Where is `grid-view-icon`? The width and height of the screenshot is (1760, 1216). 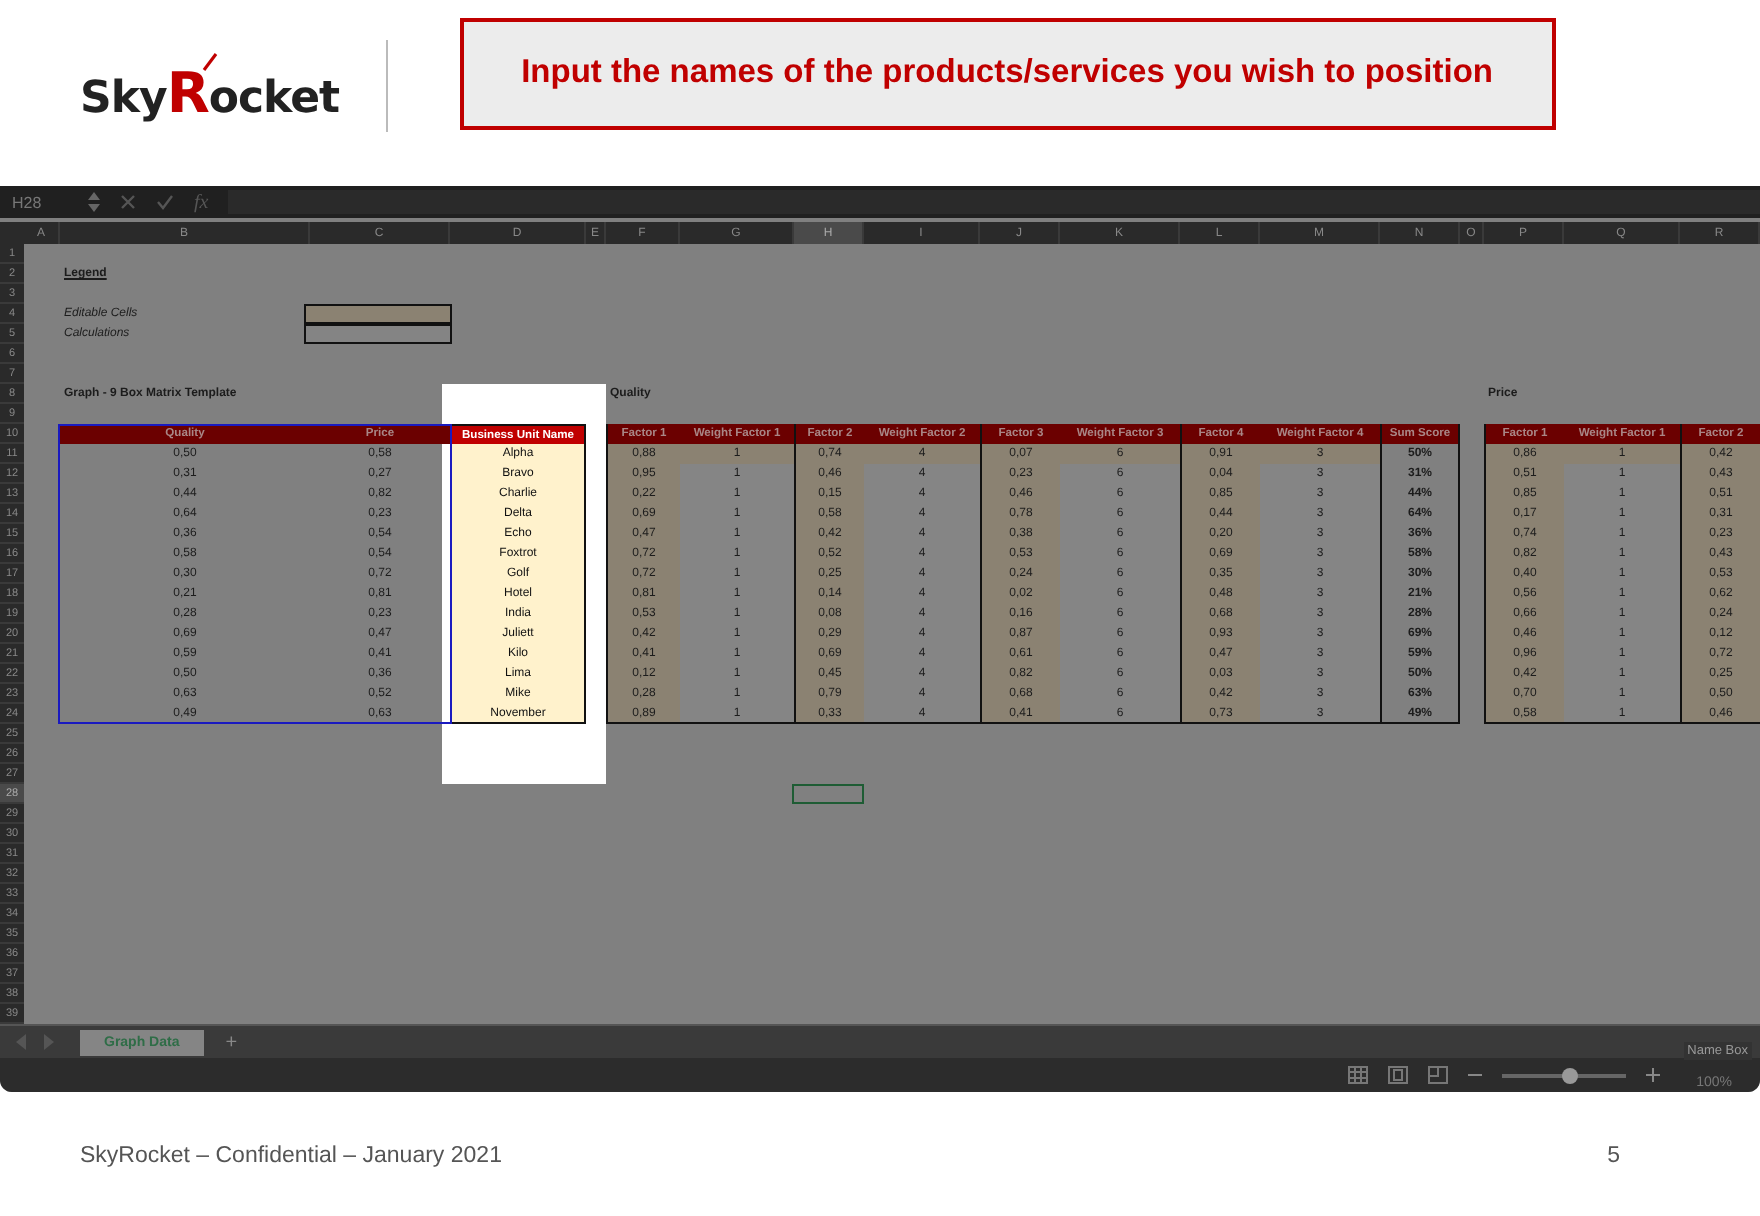
grid-view-icon is located at coordinates (1358, 1075).